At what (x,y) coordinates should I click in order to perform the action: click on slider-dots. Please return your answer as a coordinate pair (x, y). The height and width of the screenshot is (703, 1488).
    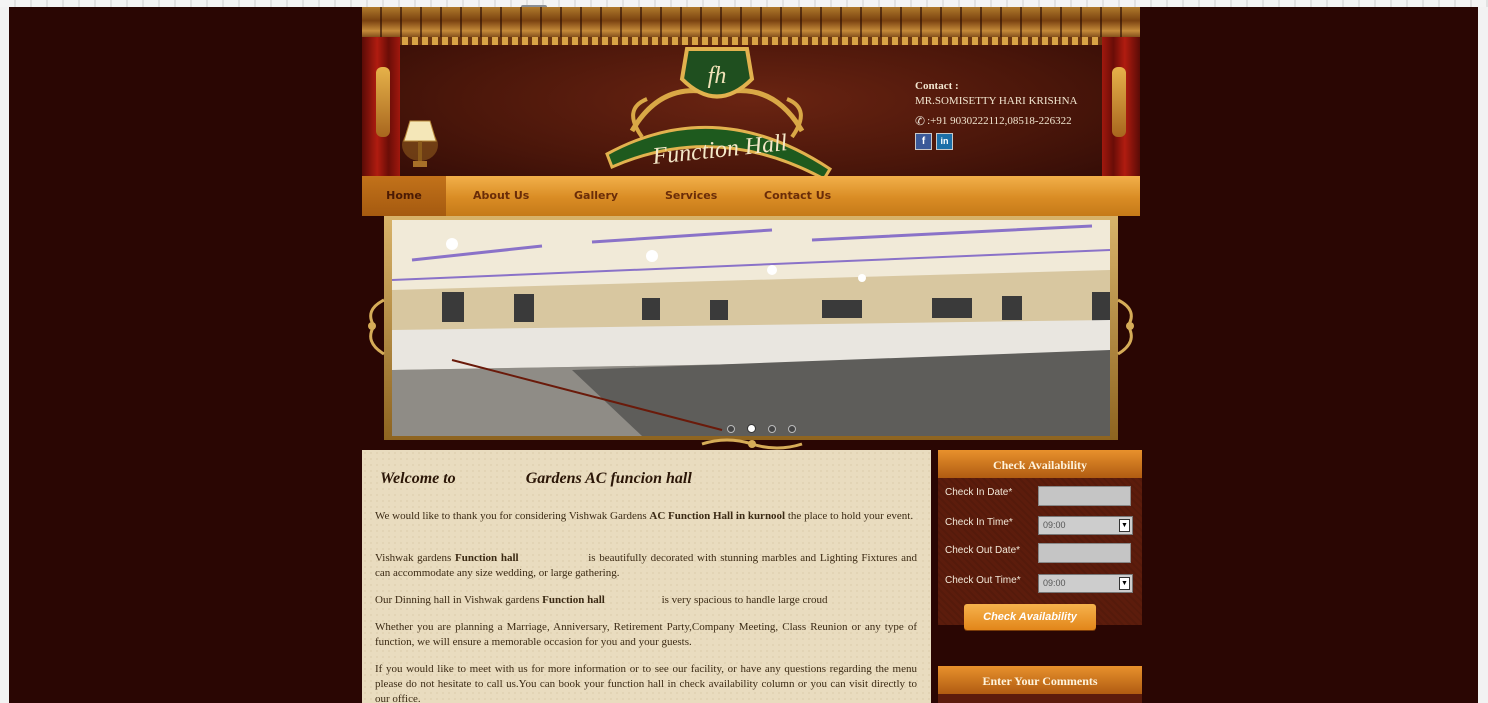
    Looking at the image, I should click on (761, 428).